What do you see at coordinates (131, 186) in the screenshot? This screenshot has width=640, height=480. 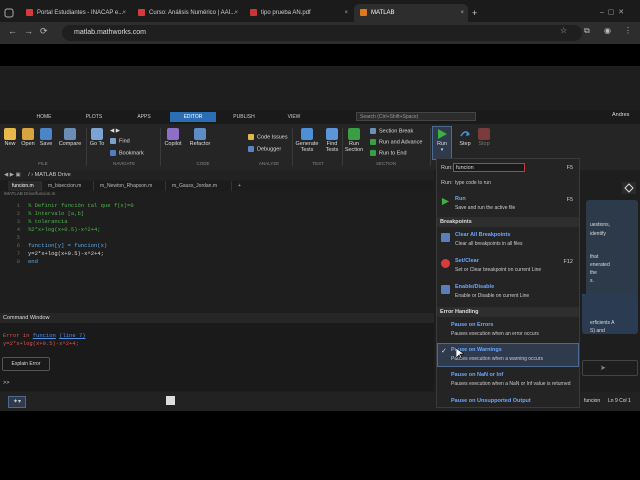 I see `editor-tab-newton: m_Newton_Rhapson.m` at bounding box center [131, 186].